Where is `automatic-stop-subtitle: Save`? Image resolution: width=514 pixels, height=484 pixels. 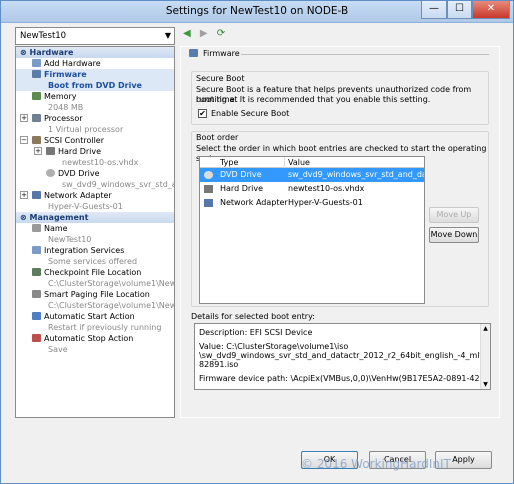
automatic-stop-subtitle: Save is located at coordinates (58, 349).